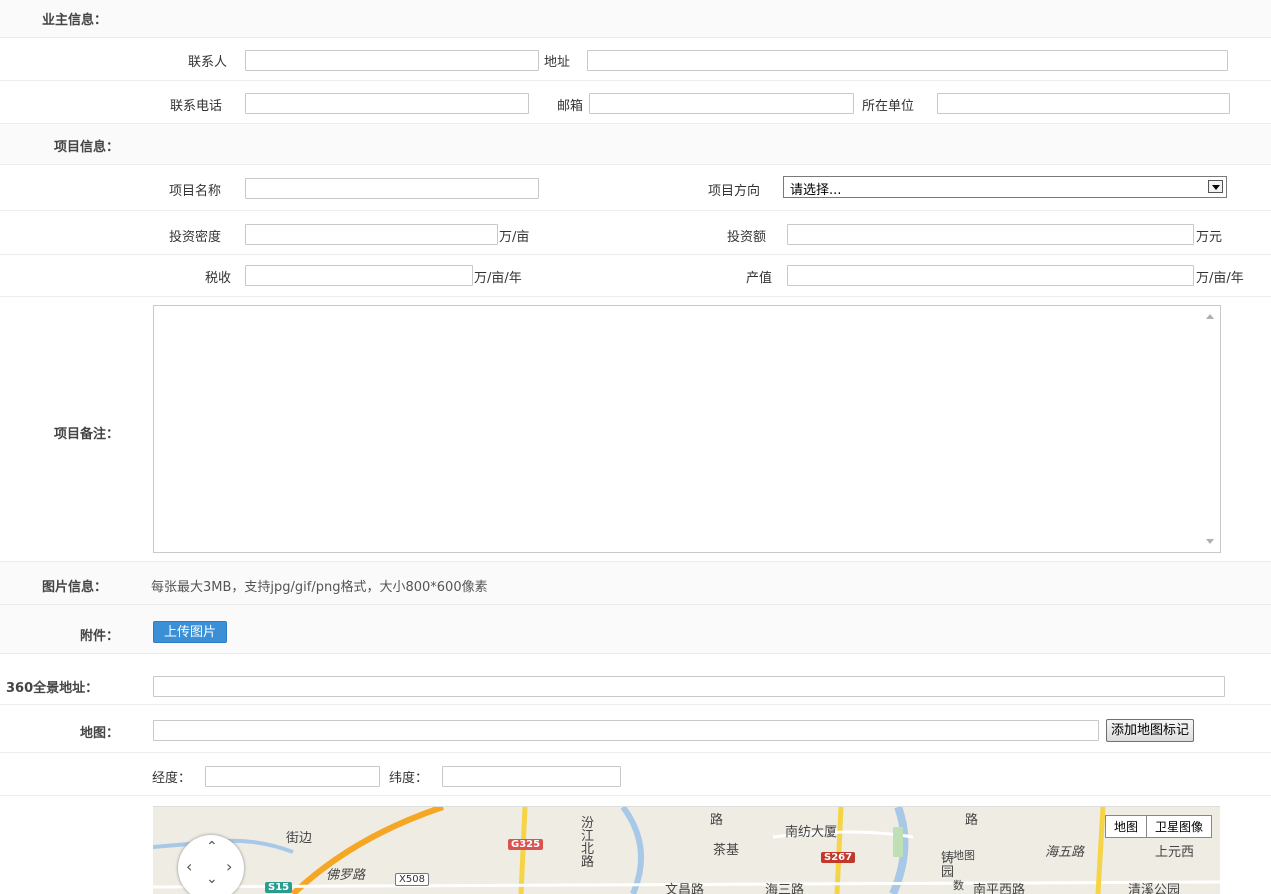 Image resolution: width=1271 pixels, height=894 pixels. I want to click on map-place: 街边, so click(299, 838).